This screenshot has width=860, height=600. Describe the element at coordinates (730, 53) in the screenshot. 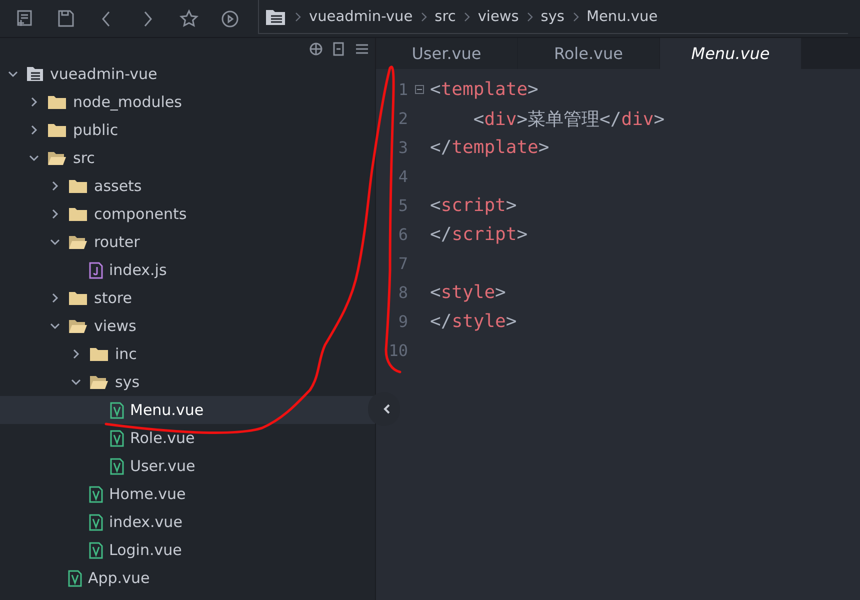

I see `editor-tab: Menu.vue` at that location.